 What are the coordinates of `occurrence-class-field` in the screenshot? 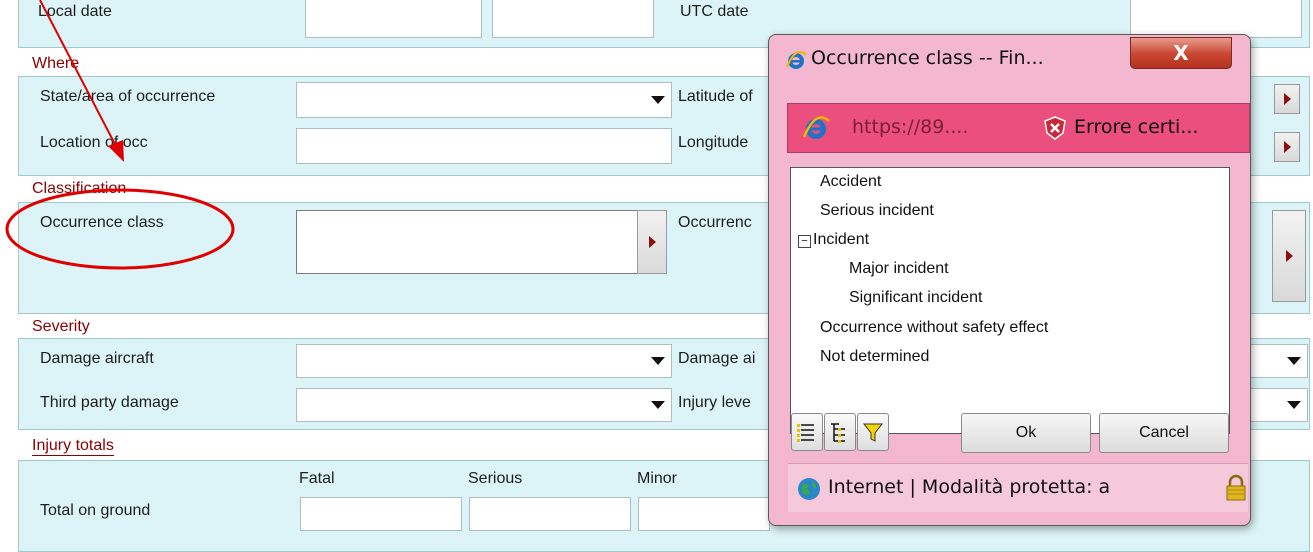 It's located at (467, 242).